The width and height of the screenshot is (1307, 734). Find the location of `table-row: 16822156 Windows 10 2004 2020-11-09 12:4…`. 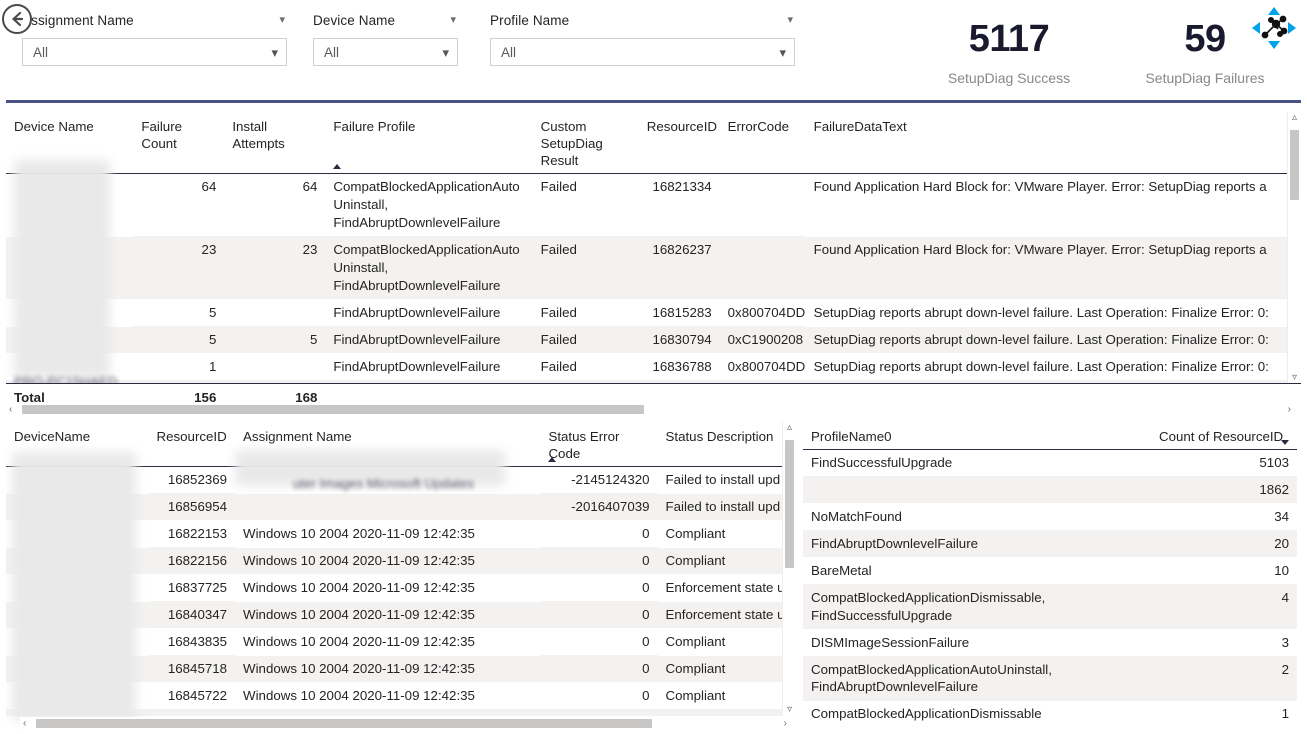

table-row: 16822156 Windows 10 2004 2020-11-09 12:4… is located at coordinates (401, 561).